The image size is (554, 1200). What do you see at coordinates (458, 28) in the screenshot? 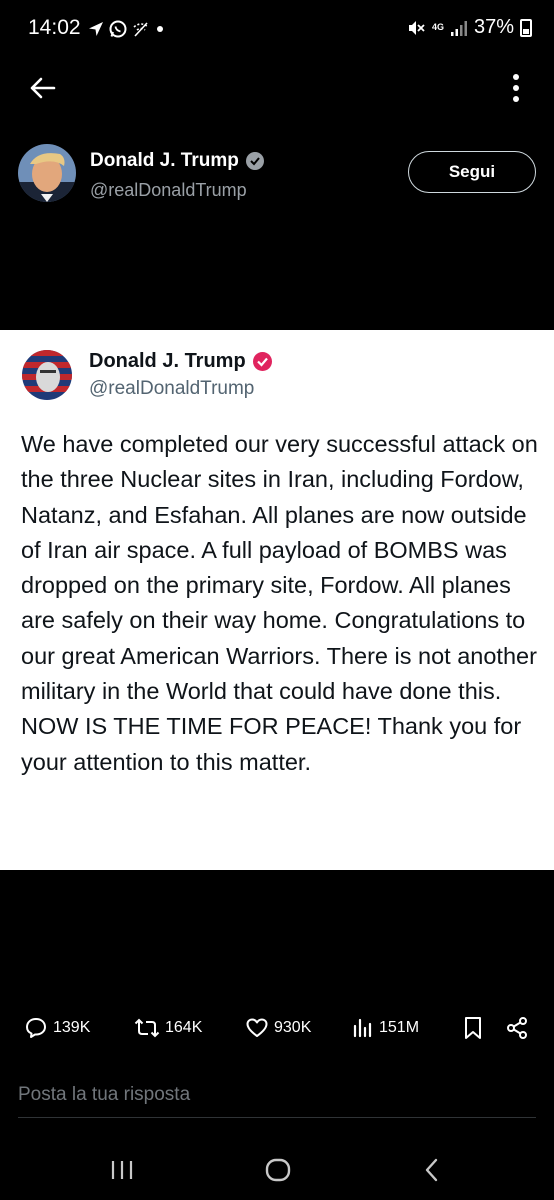
I see `signal-icon` at bounding box center [458, 28].